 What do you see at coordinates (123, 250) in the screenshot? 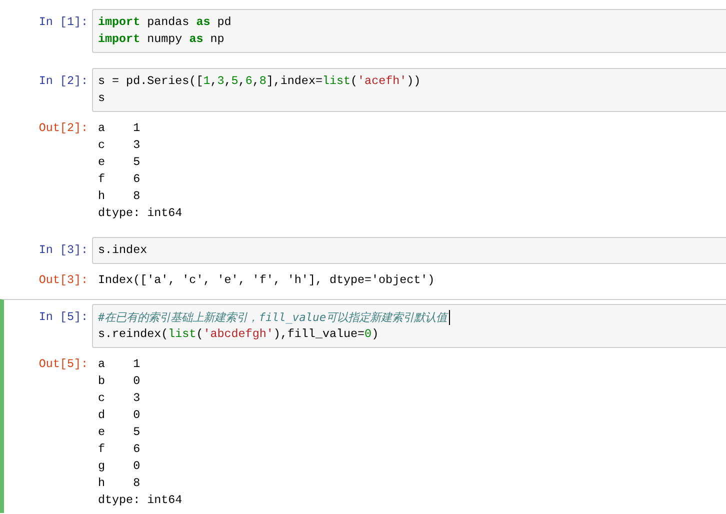
I see `code-line: s.index` at bounding box center [123, 250].